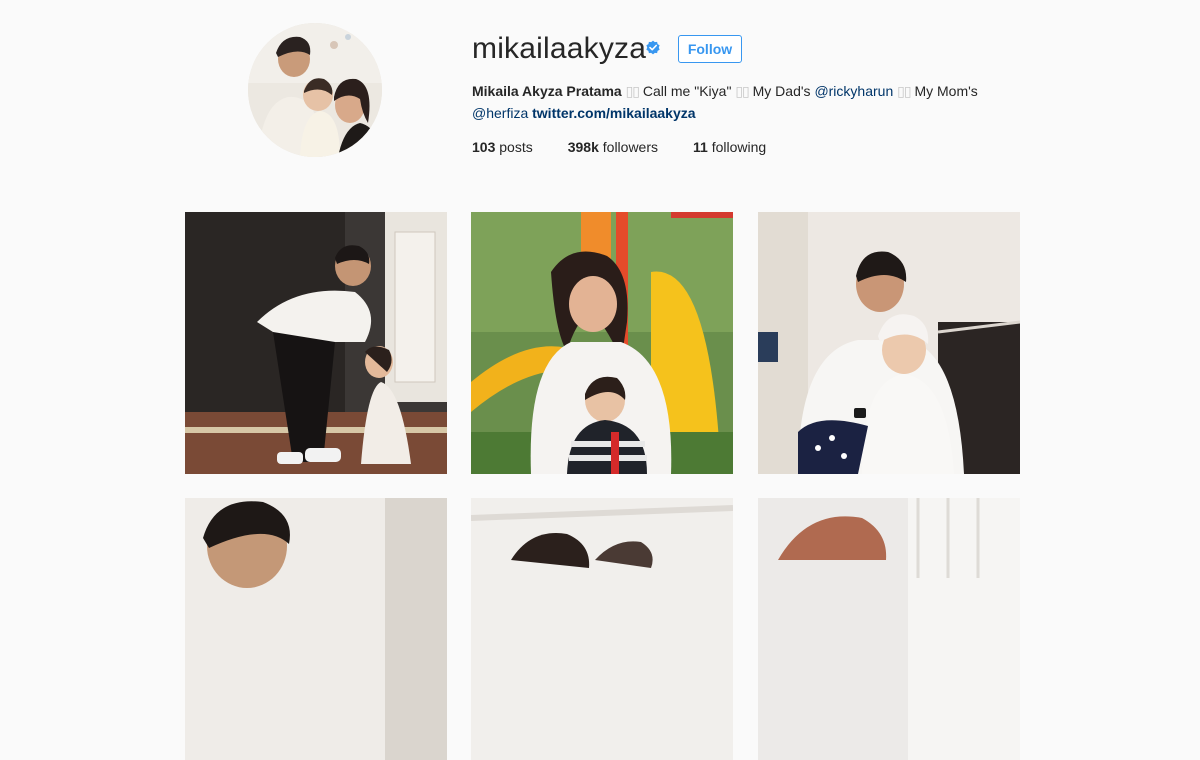  Describe the element at coordinates (559, 48) in the screenshot. I see `profile-username: mikailaakyza` at that location.